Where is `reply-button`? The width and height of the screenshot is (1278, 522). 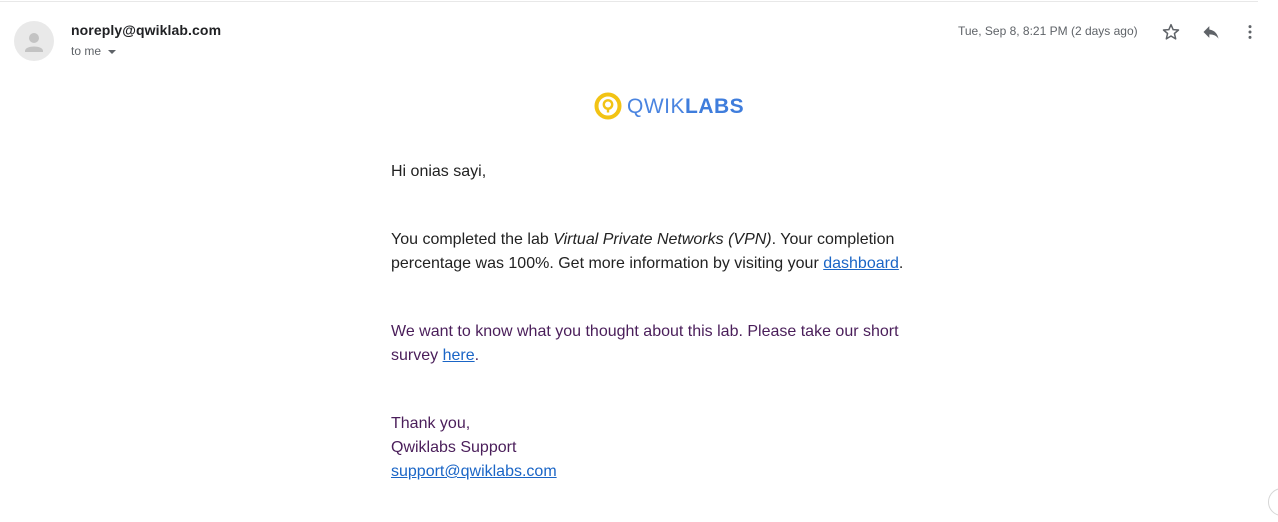
reply-button is located at coordinates (1211, 32).